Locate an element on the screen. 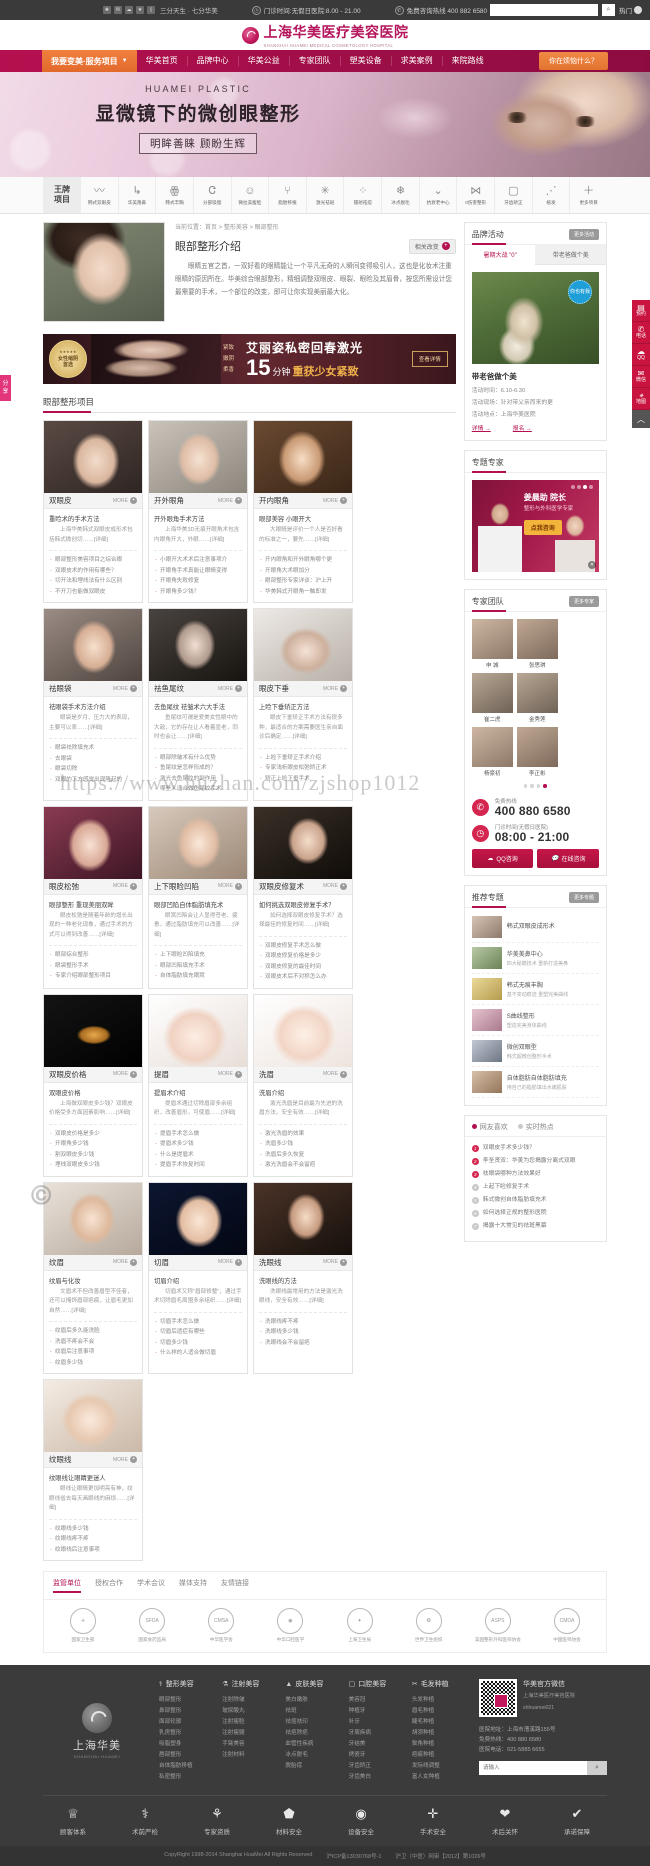 This screenshot has width=650, height=1866. partner-item: ◉ 中华口腔医学 is located at coordinates (290, 1625).